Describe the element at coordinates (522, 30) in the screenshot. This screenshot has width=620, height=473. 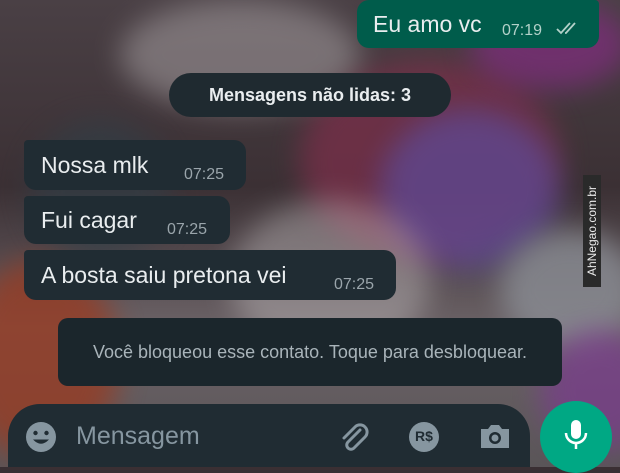
I see `message-time: 07:19` at that location.